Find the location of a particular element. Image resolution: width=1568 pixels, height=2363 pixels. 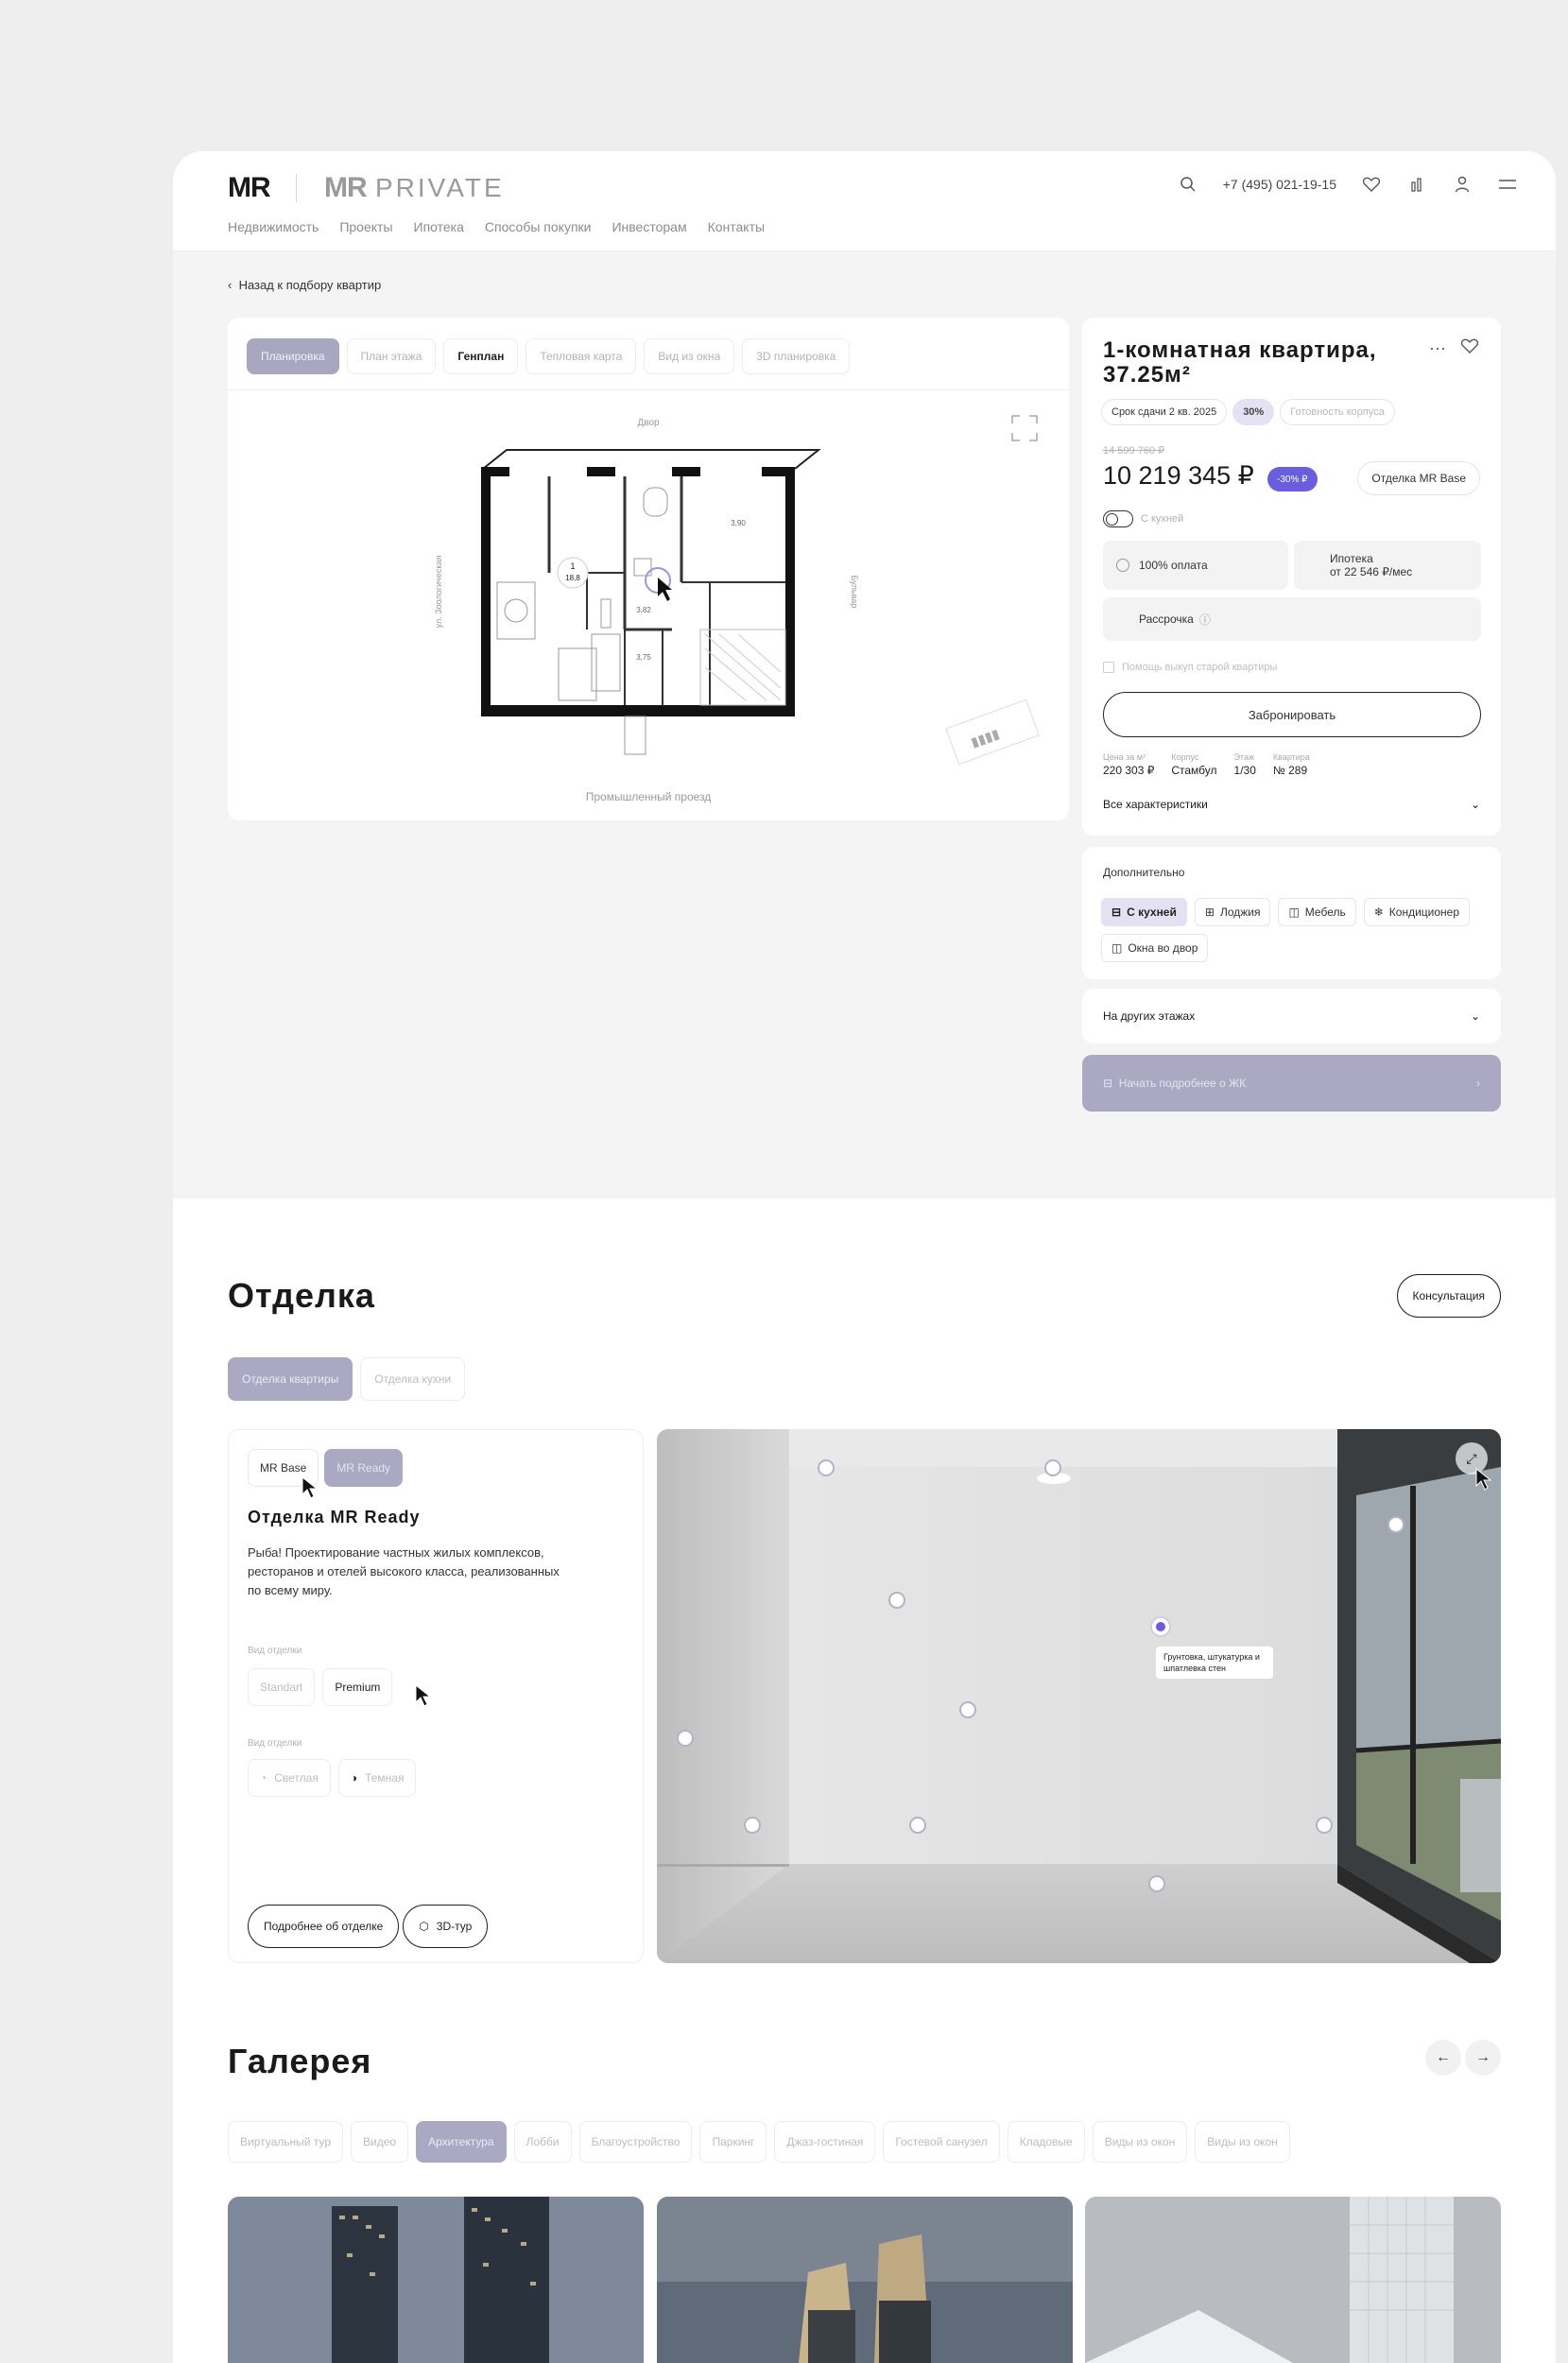

heart-icon is located at coordinates (1371, 184).